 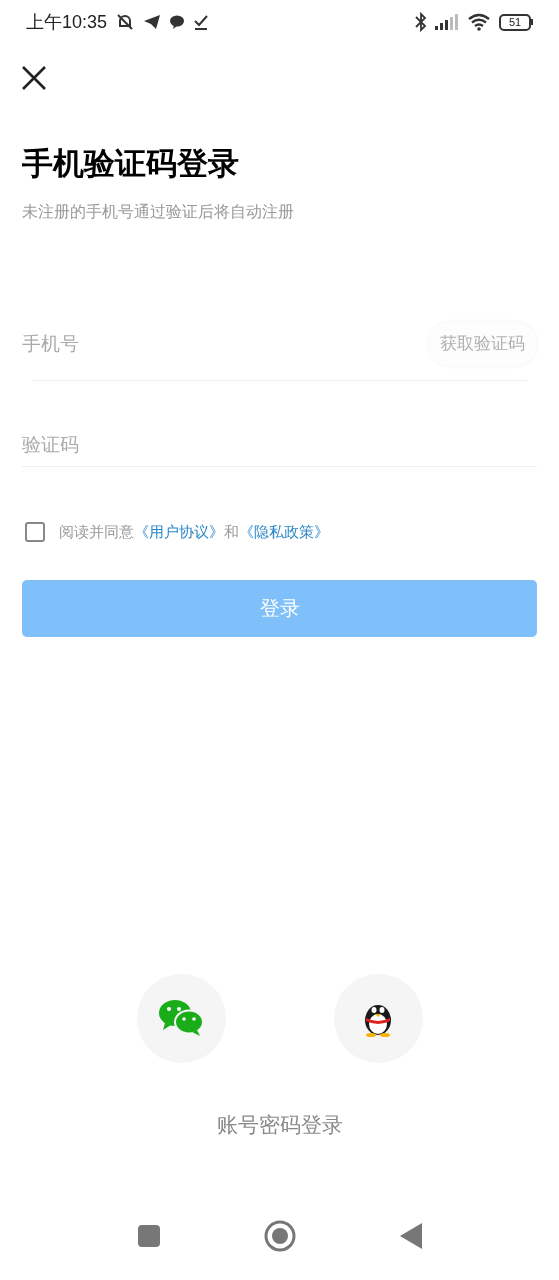 What do you see at coordinates (35, 532) in the screenshot?
I see `agreement-checkbox` at bounding box center [35, 532].